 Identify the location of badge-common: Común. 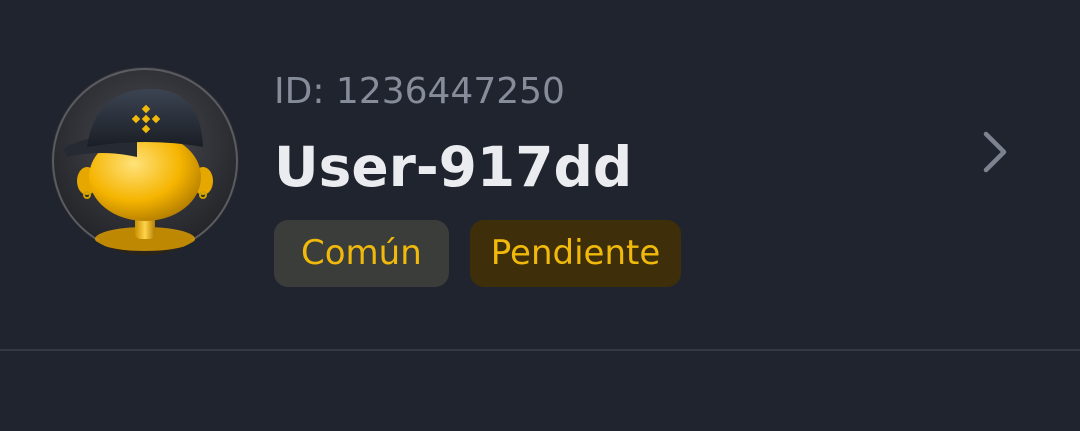
(361, 253).